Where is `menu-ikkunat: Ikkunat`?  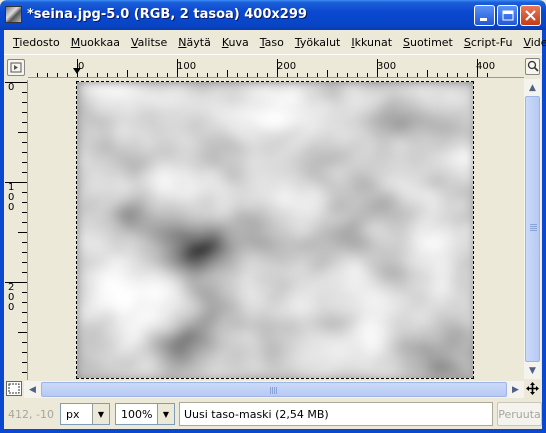
menu-ikkunat: Ikkunat is located at coordinates (374, 42).